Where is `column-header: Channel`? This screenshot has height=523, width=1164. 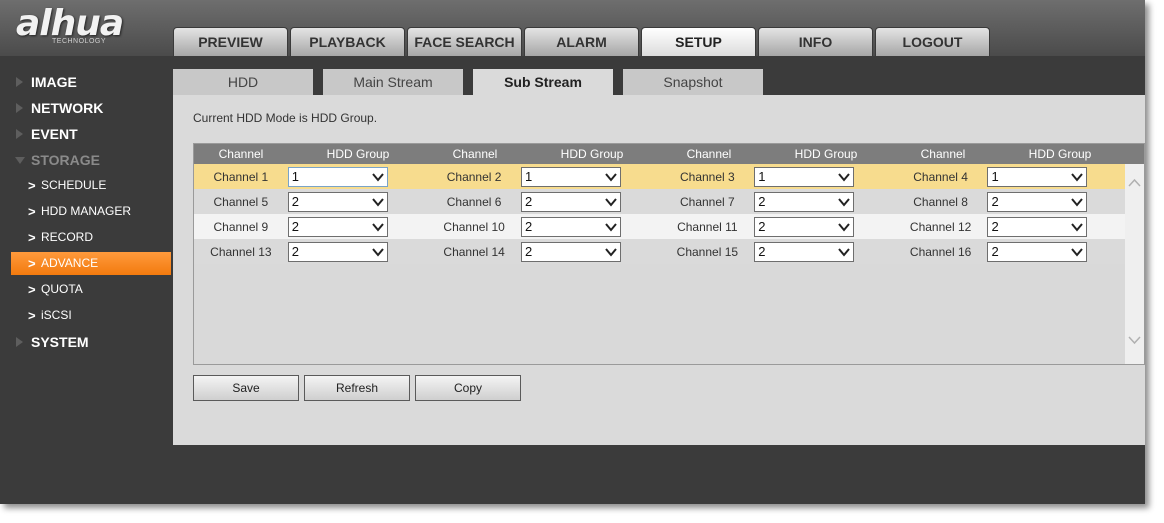 column-header: Channel is located at coordinates (241, 154).